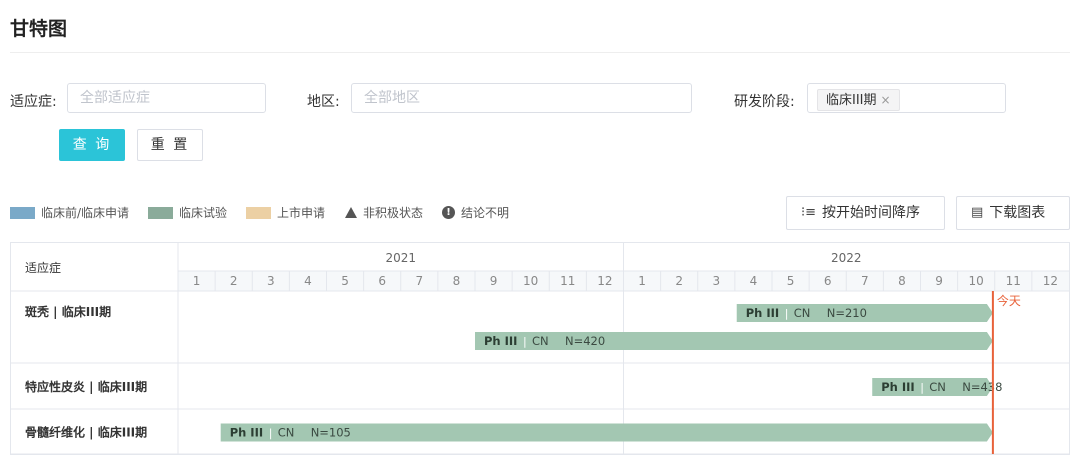 The width and height of the screenshot is (1080, 467). I want to click on reset-button: 重 置, so click(170, 145).